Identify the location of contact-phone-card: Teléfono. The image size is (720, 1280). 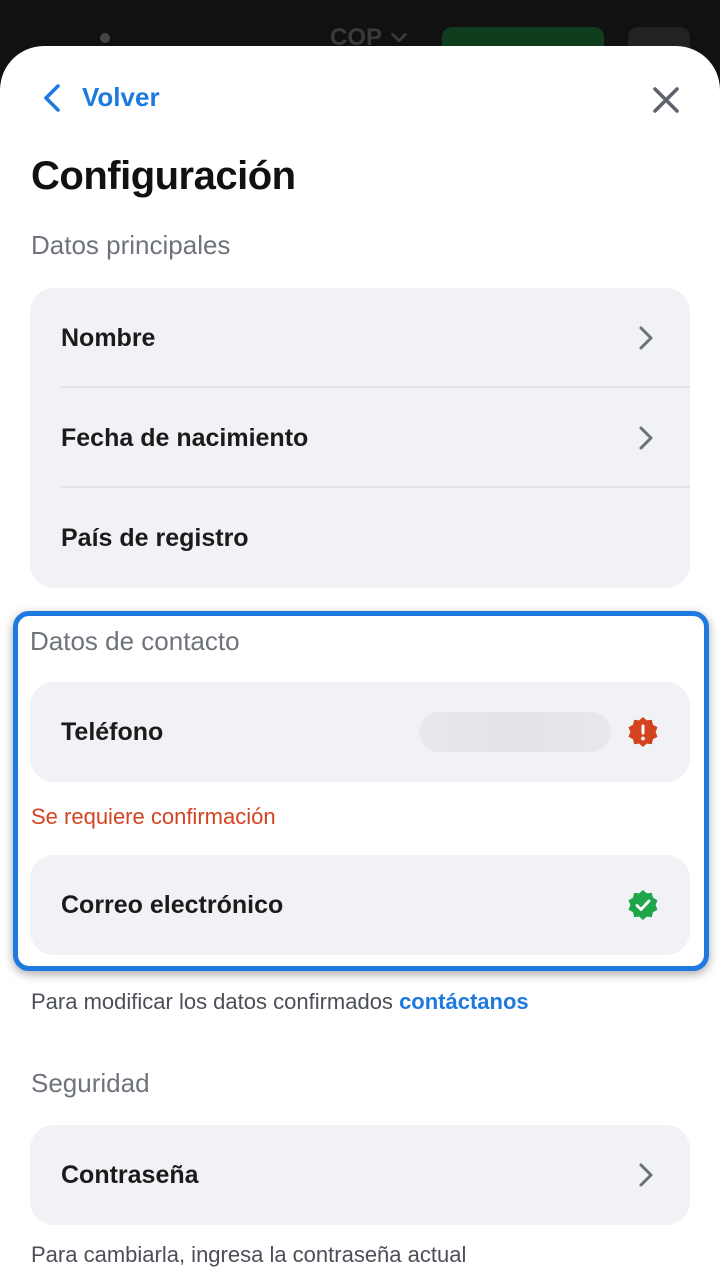
(360, 732).